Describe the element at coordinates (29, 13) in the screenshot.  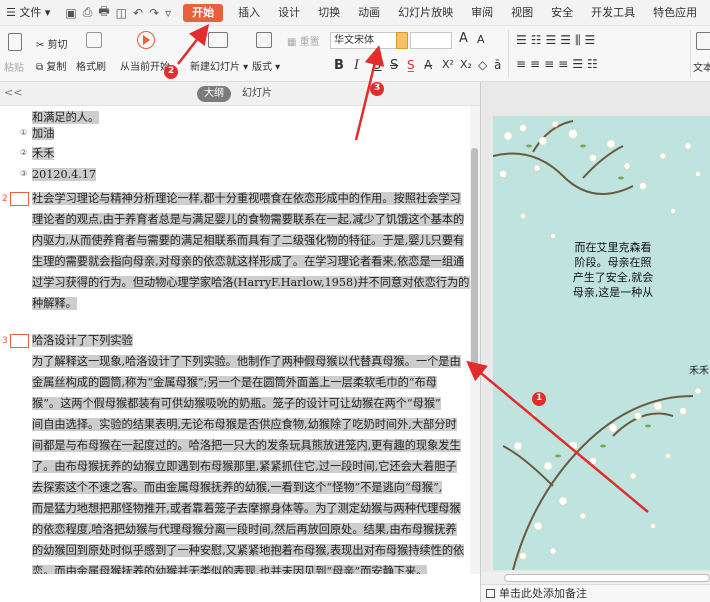
I see `file-menu: ☰ 文件 ▾` at that location.